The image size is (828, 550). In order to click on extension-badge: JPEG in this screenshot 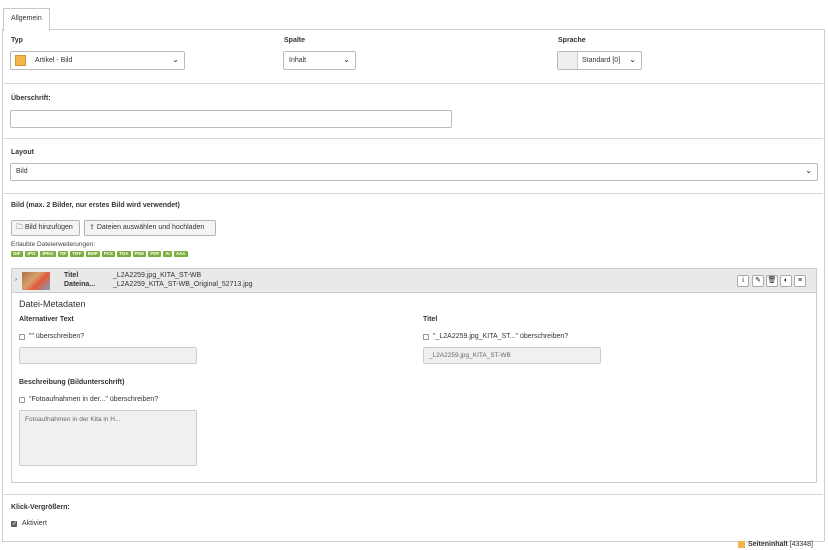, I will do `click(47, 254)`.